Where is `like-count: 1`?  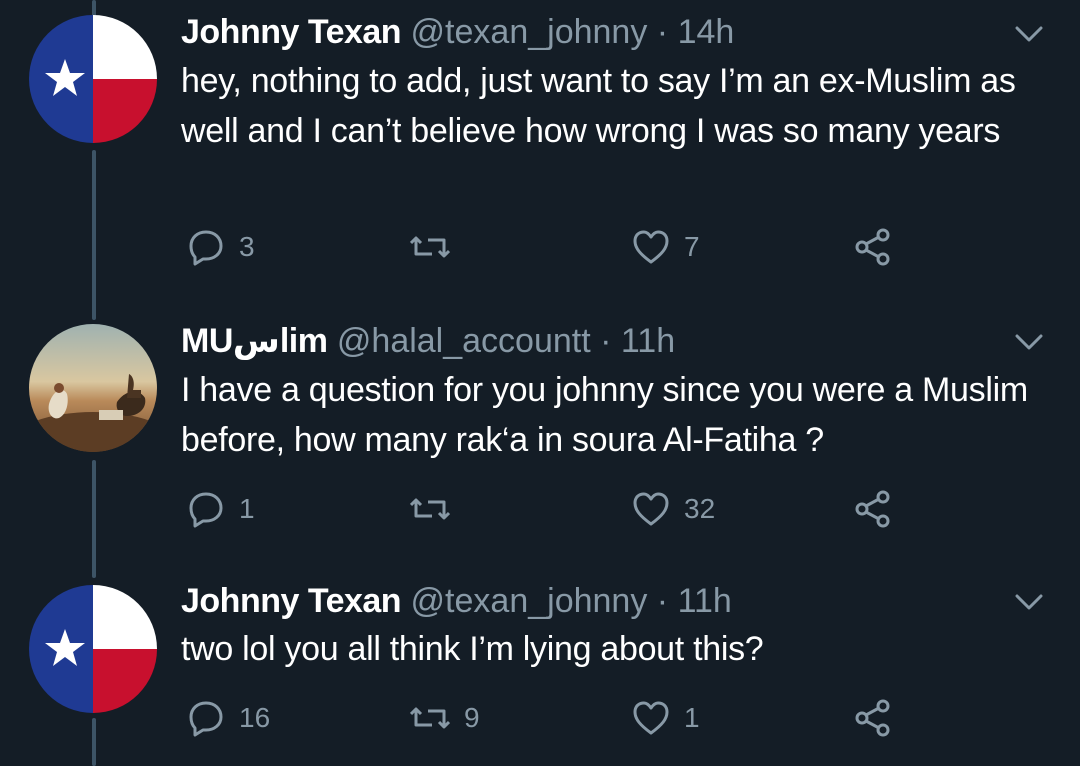 like-count: 1 is located at coordinates (692, 717).